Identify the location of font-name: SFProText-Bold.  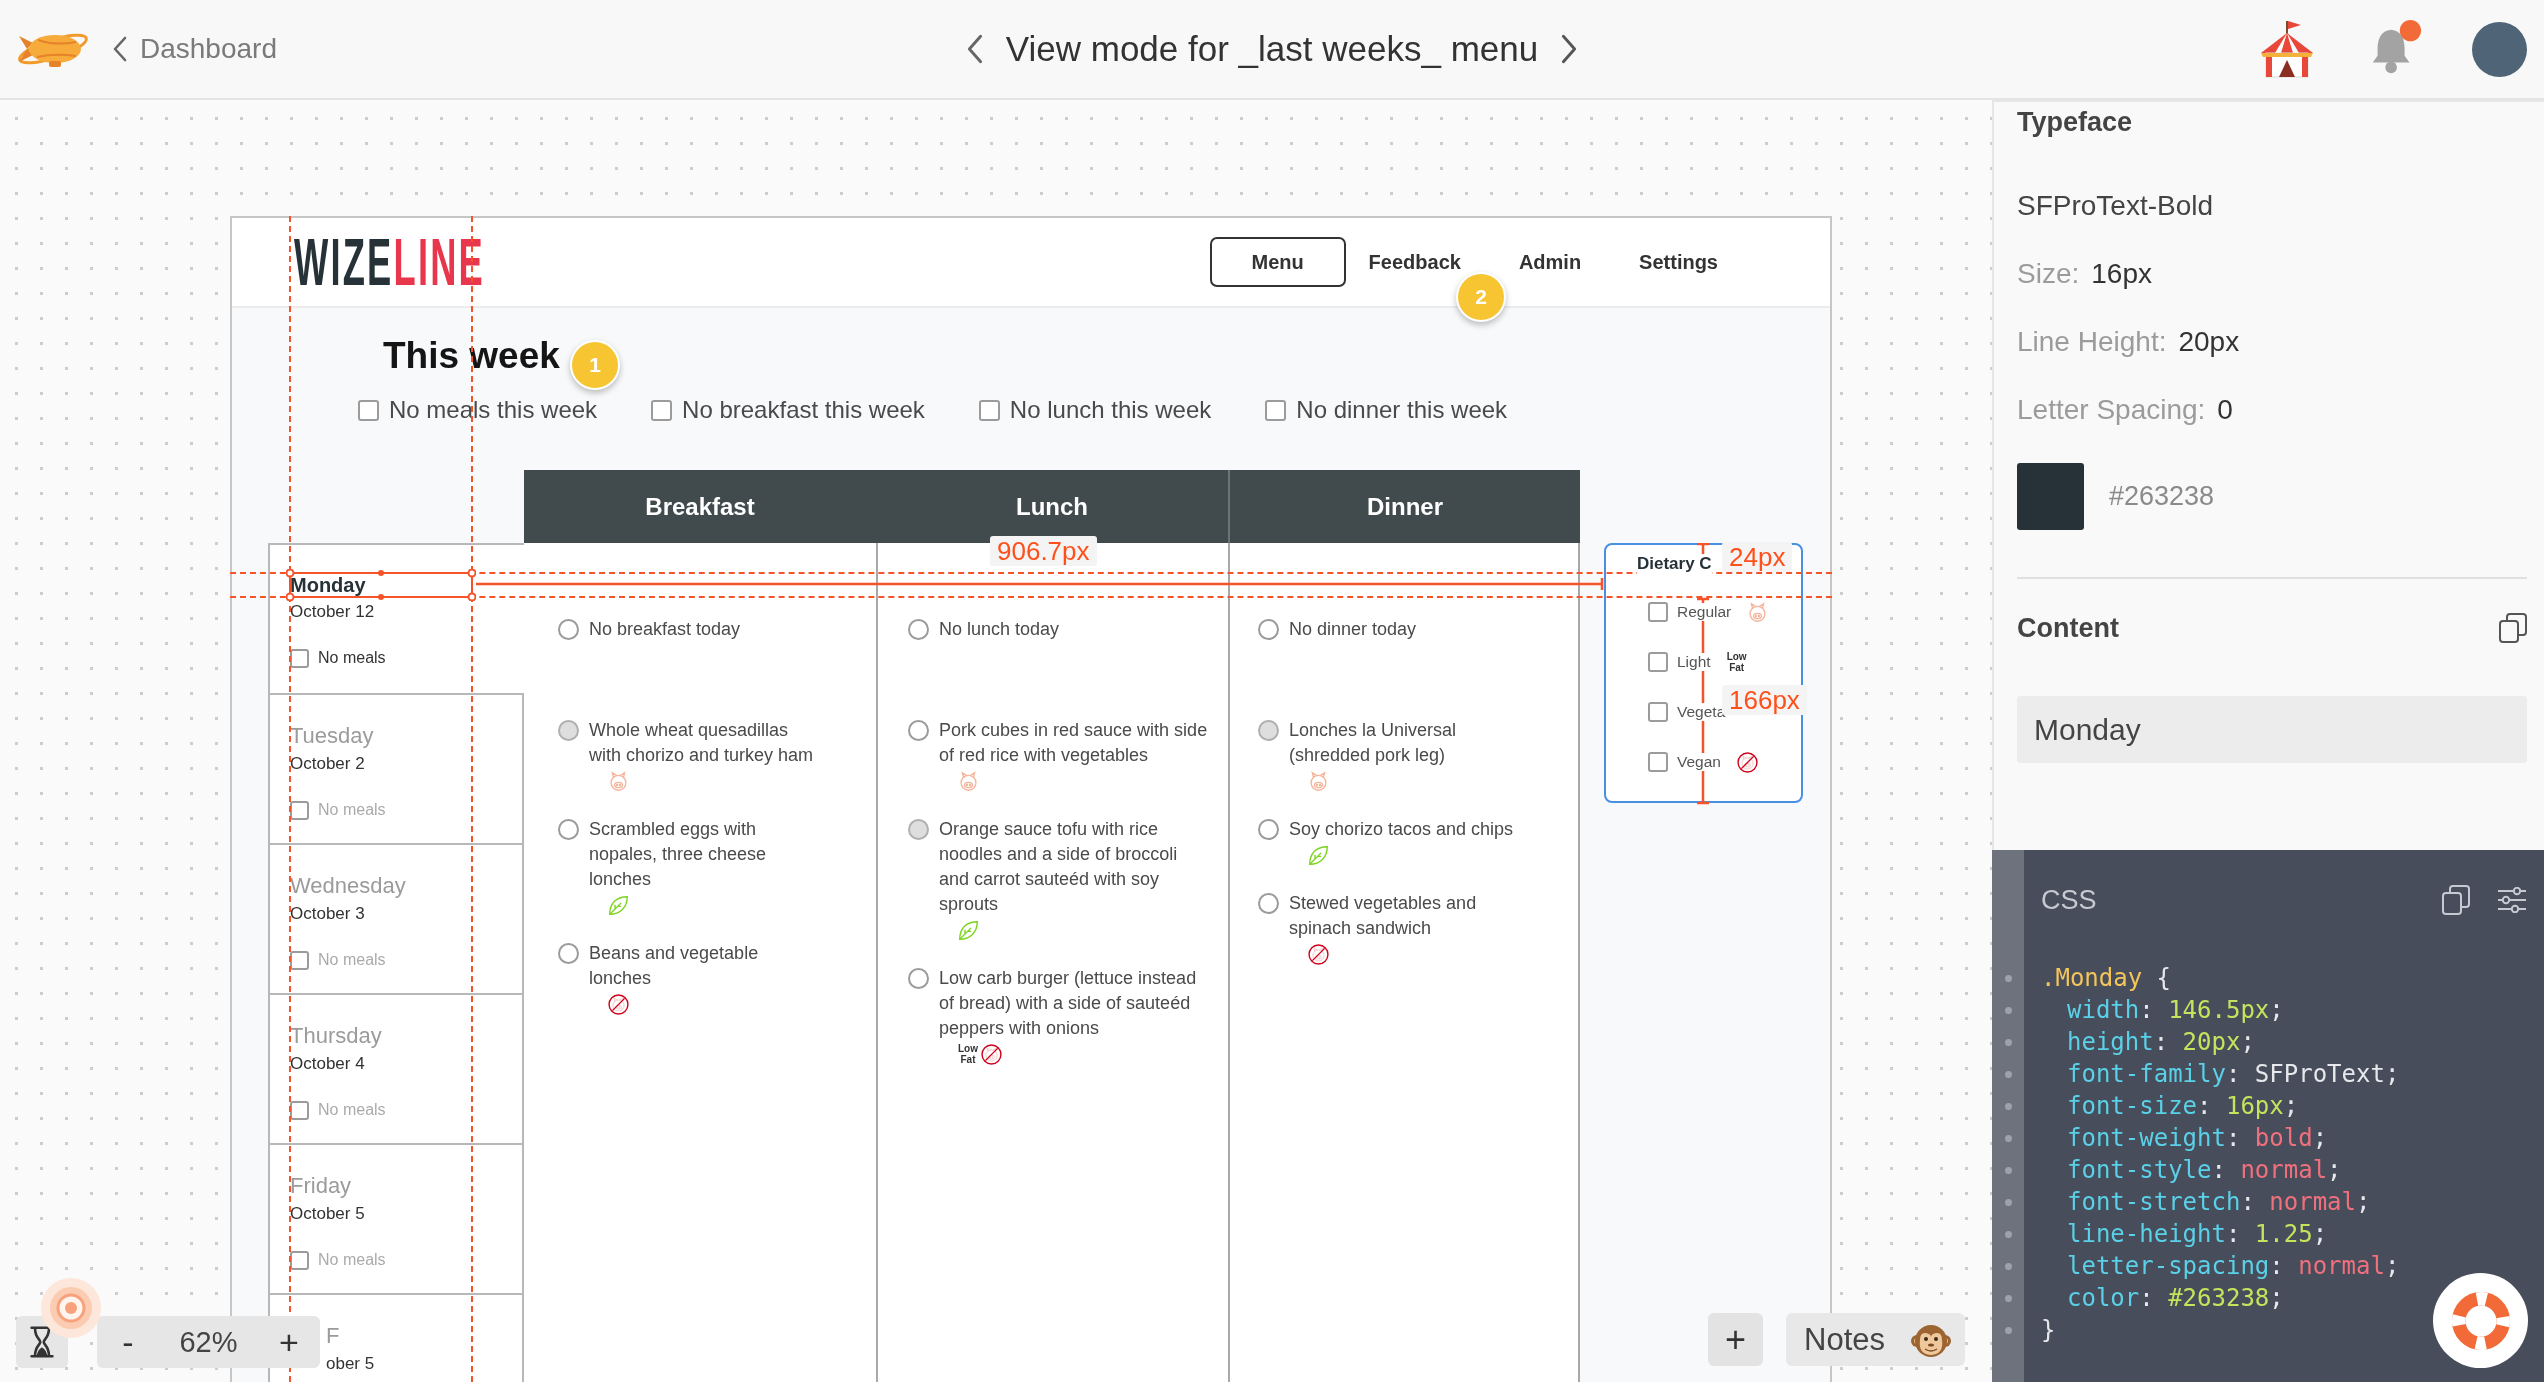
(2115, 206).